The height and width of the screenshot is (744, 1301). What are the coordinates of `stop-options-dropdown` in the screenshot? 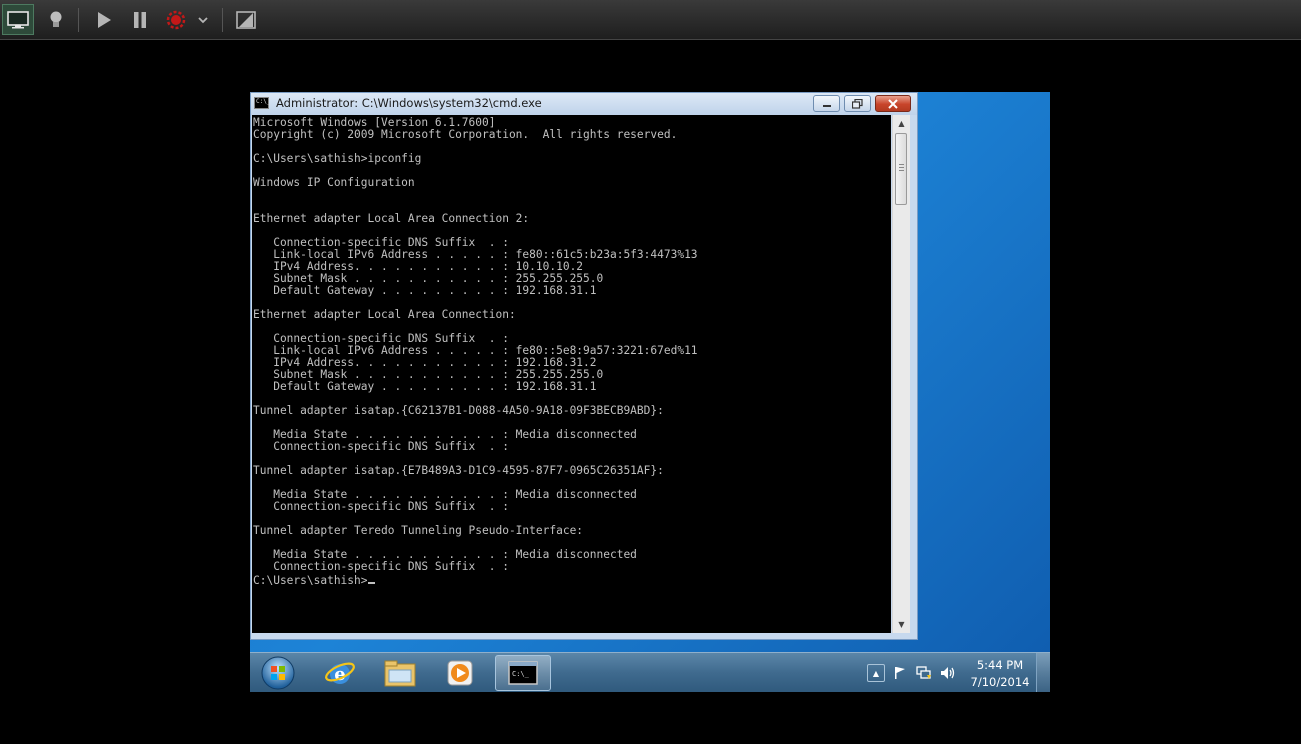 It's located at (203, 19).